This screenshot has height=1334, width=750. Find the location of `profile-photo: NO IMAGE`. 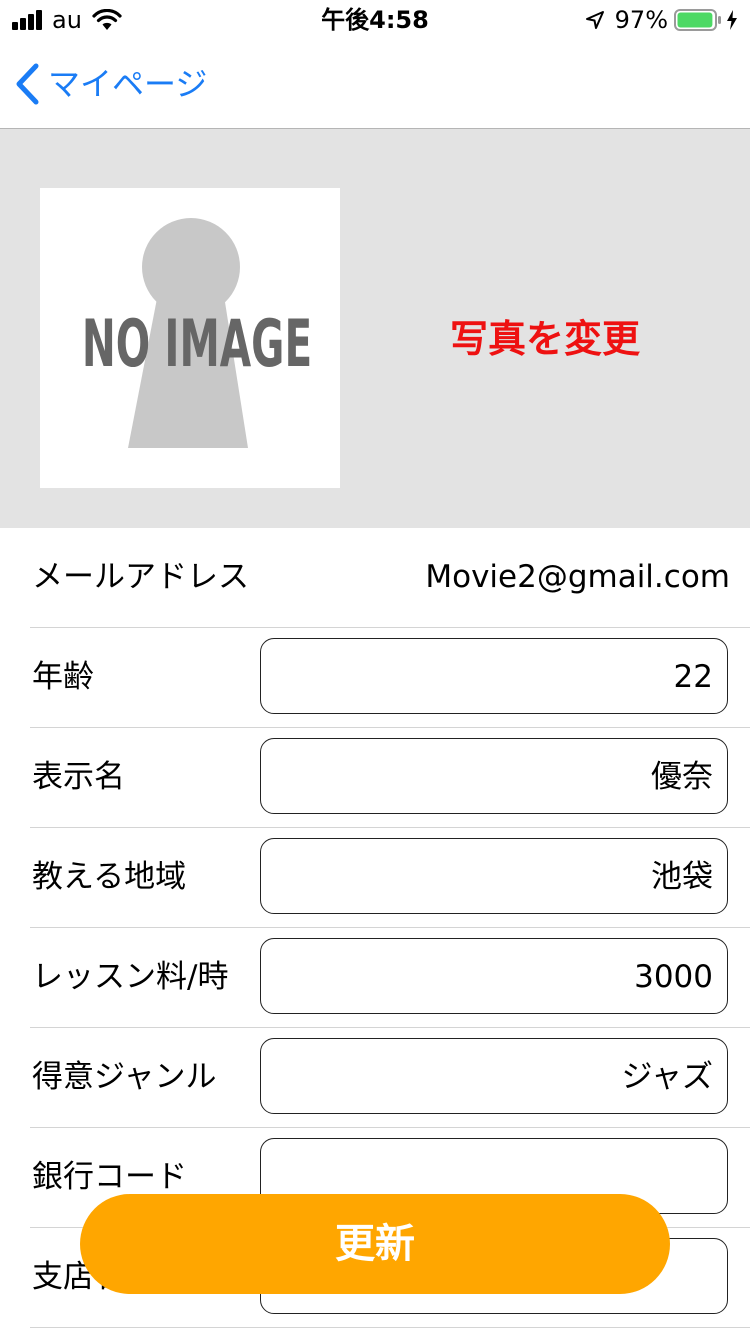

profile-photo: NO IMAGE is located at coordinates (190, 338).